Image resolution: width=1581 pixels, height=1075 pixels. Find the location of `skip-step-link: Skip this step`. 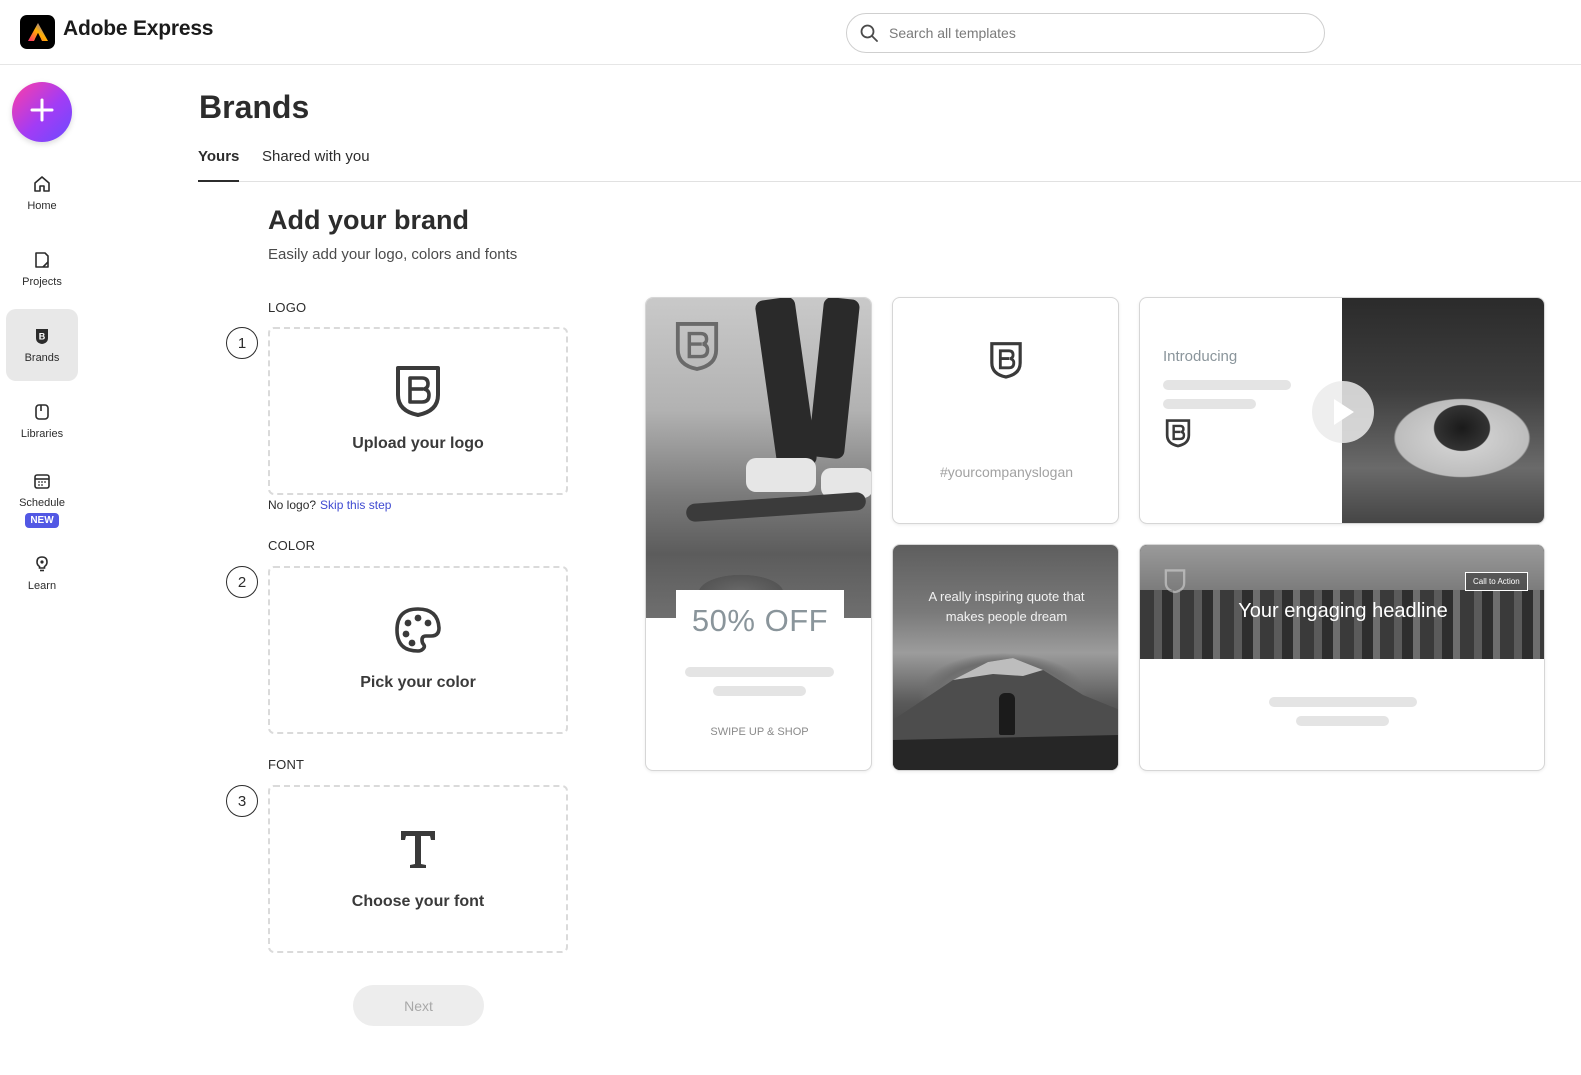

skip-step-link: Skip this step is located at coordinates (355, 505).